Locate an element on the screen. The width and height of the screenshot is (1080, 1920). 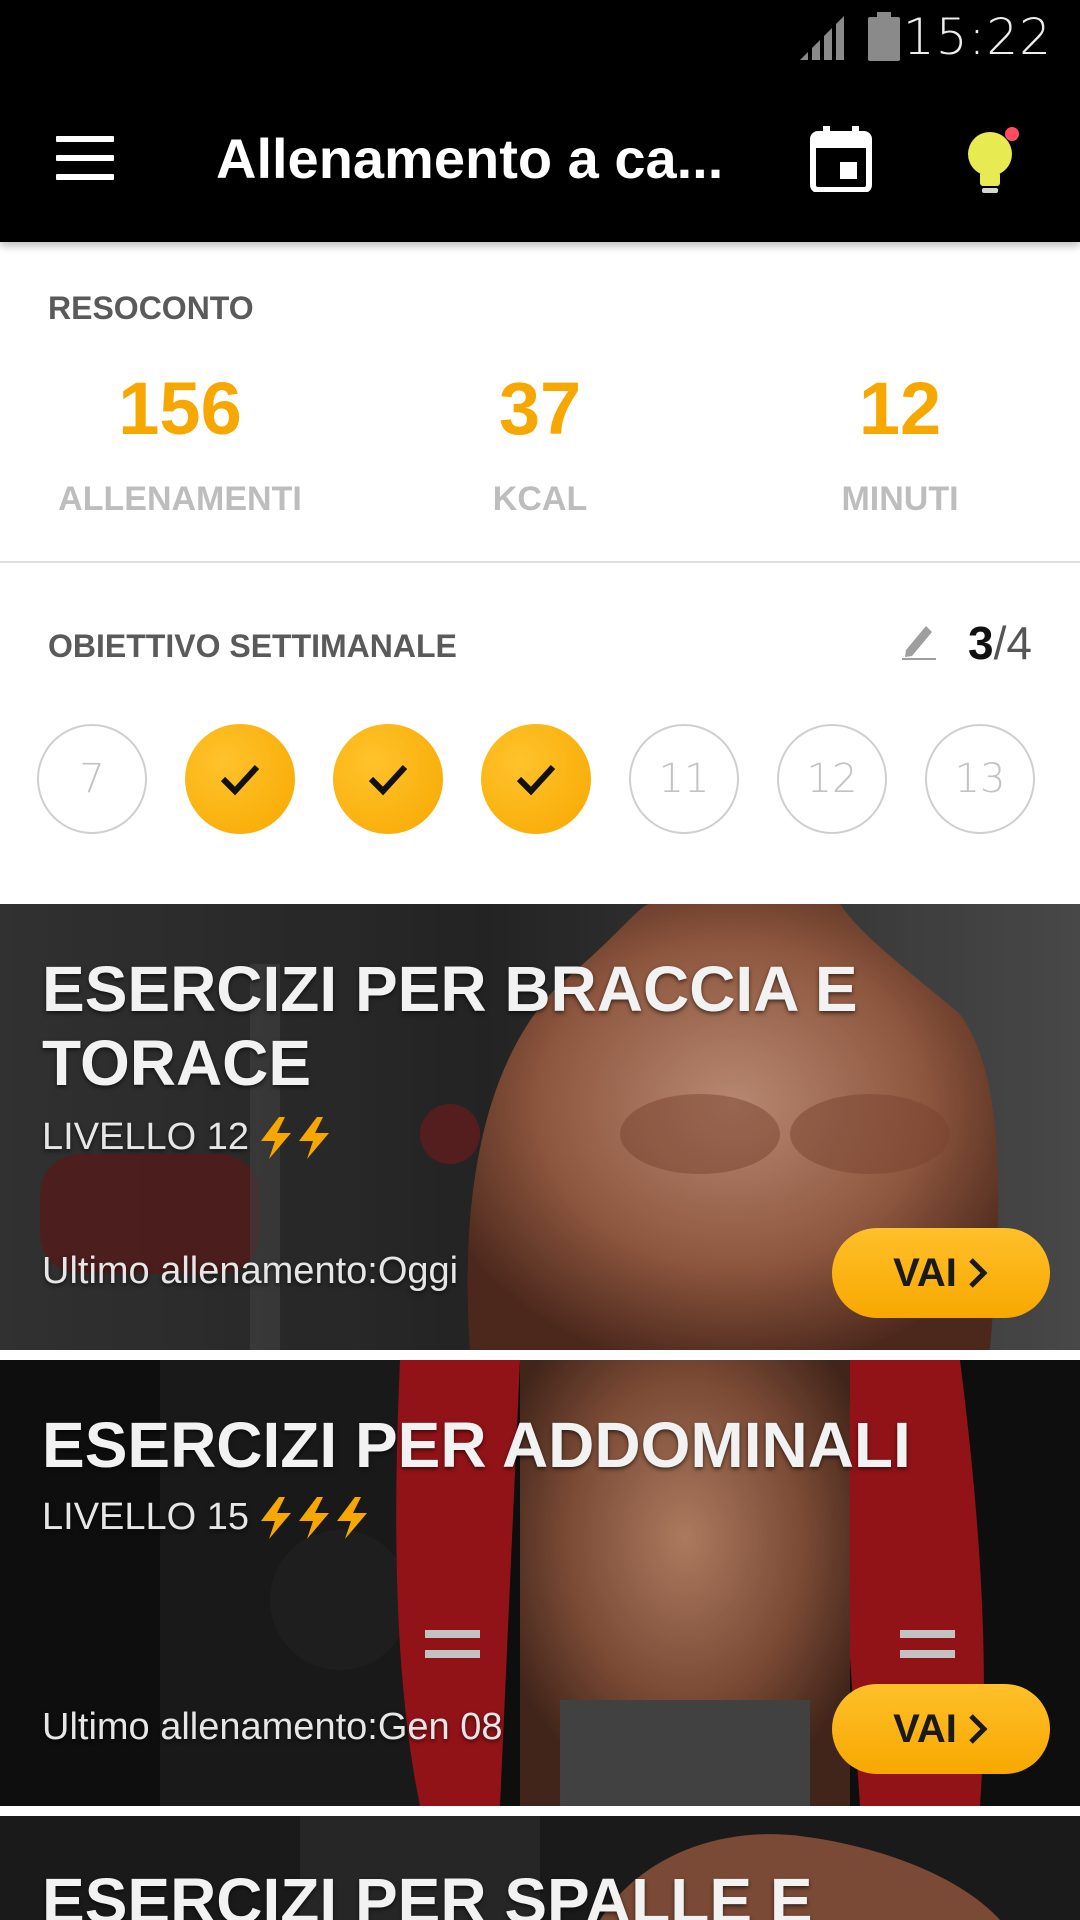
day-label: 12 is located at coordinates (832, 779).